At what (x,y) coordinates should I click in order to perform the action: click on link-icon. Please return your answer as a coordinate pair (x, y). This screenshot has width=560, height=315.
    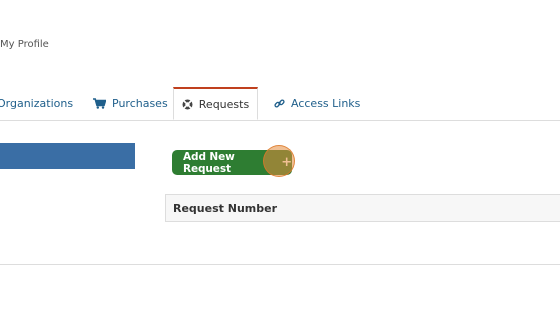
    Looking at the image, I should click on (279, 103).